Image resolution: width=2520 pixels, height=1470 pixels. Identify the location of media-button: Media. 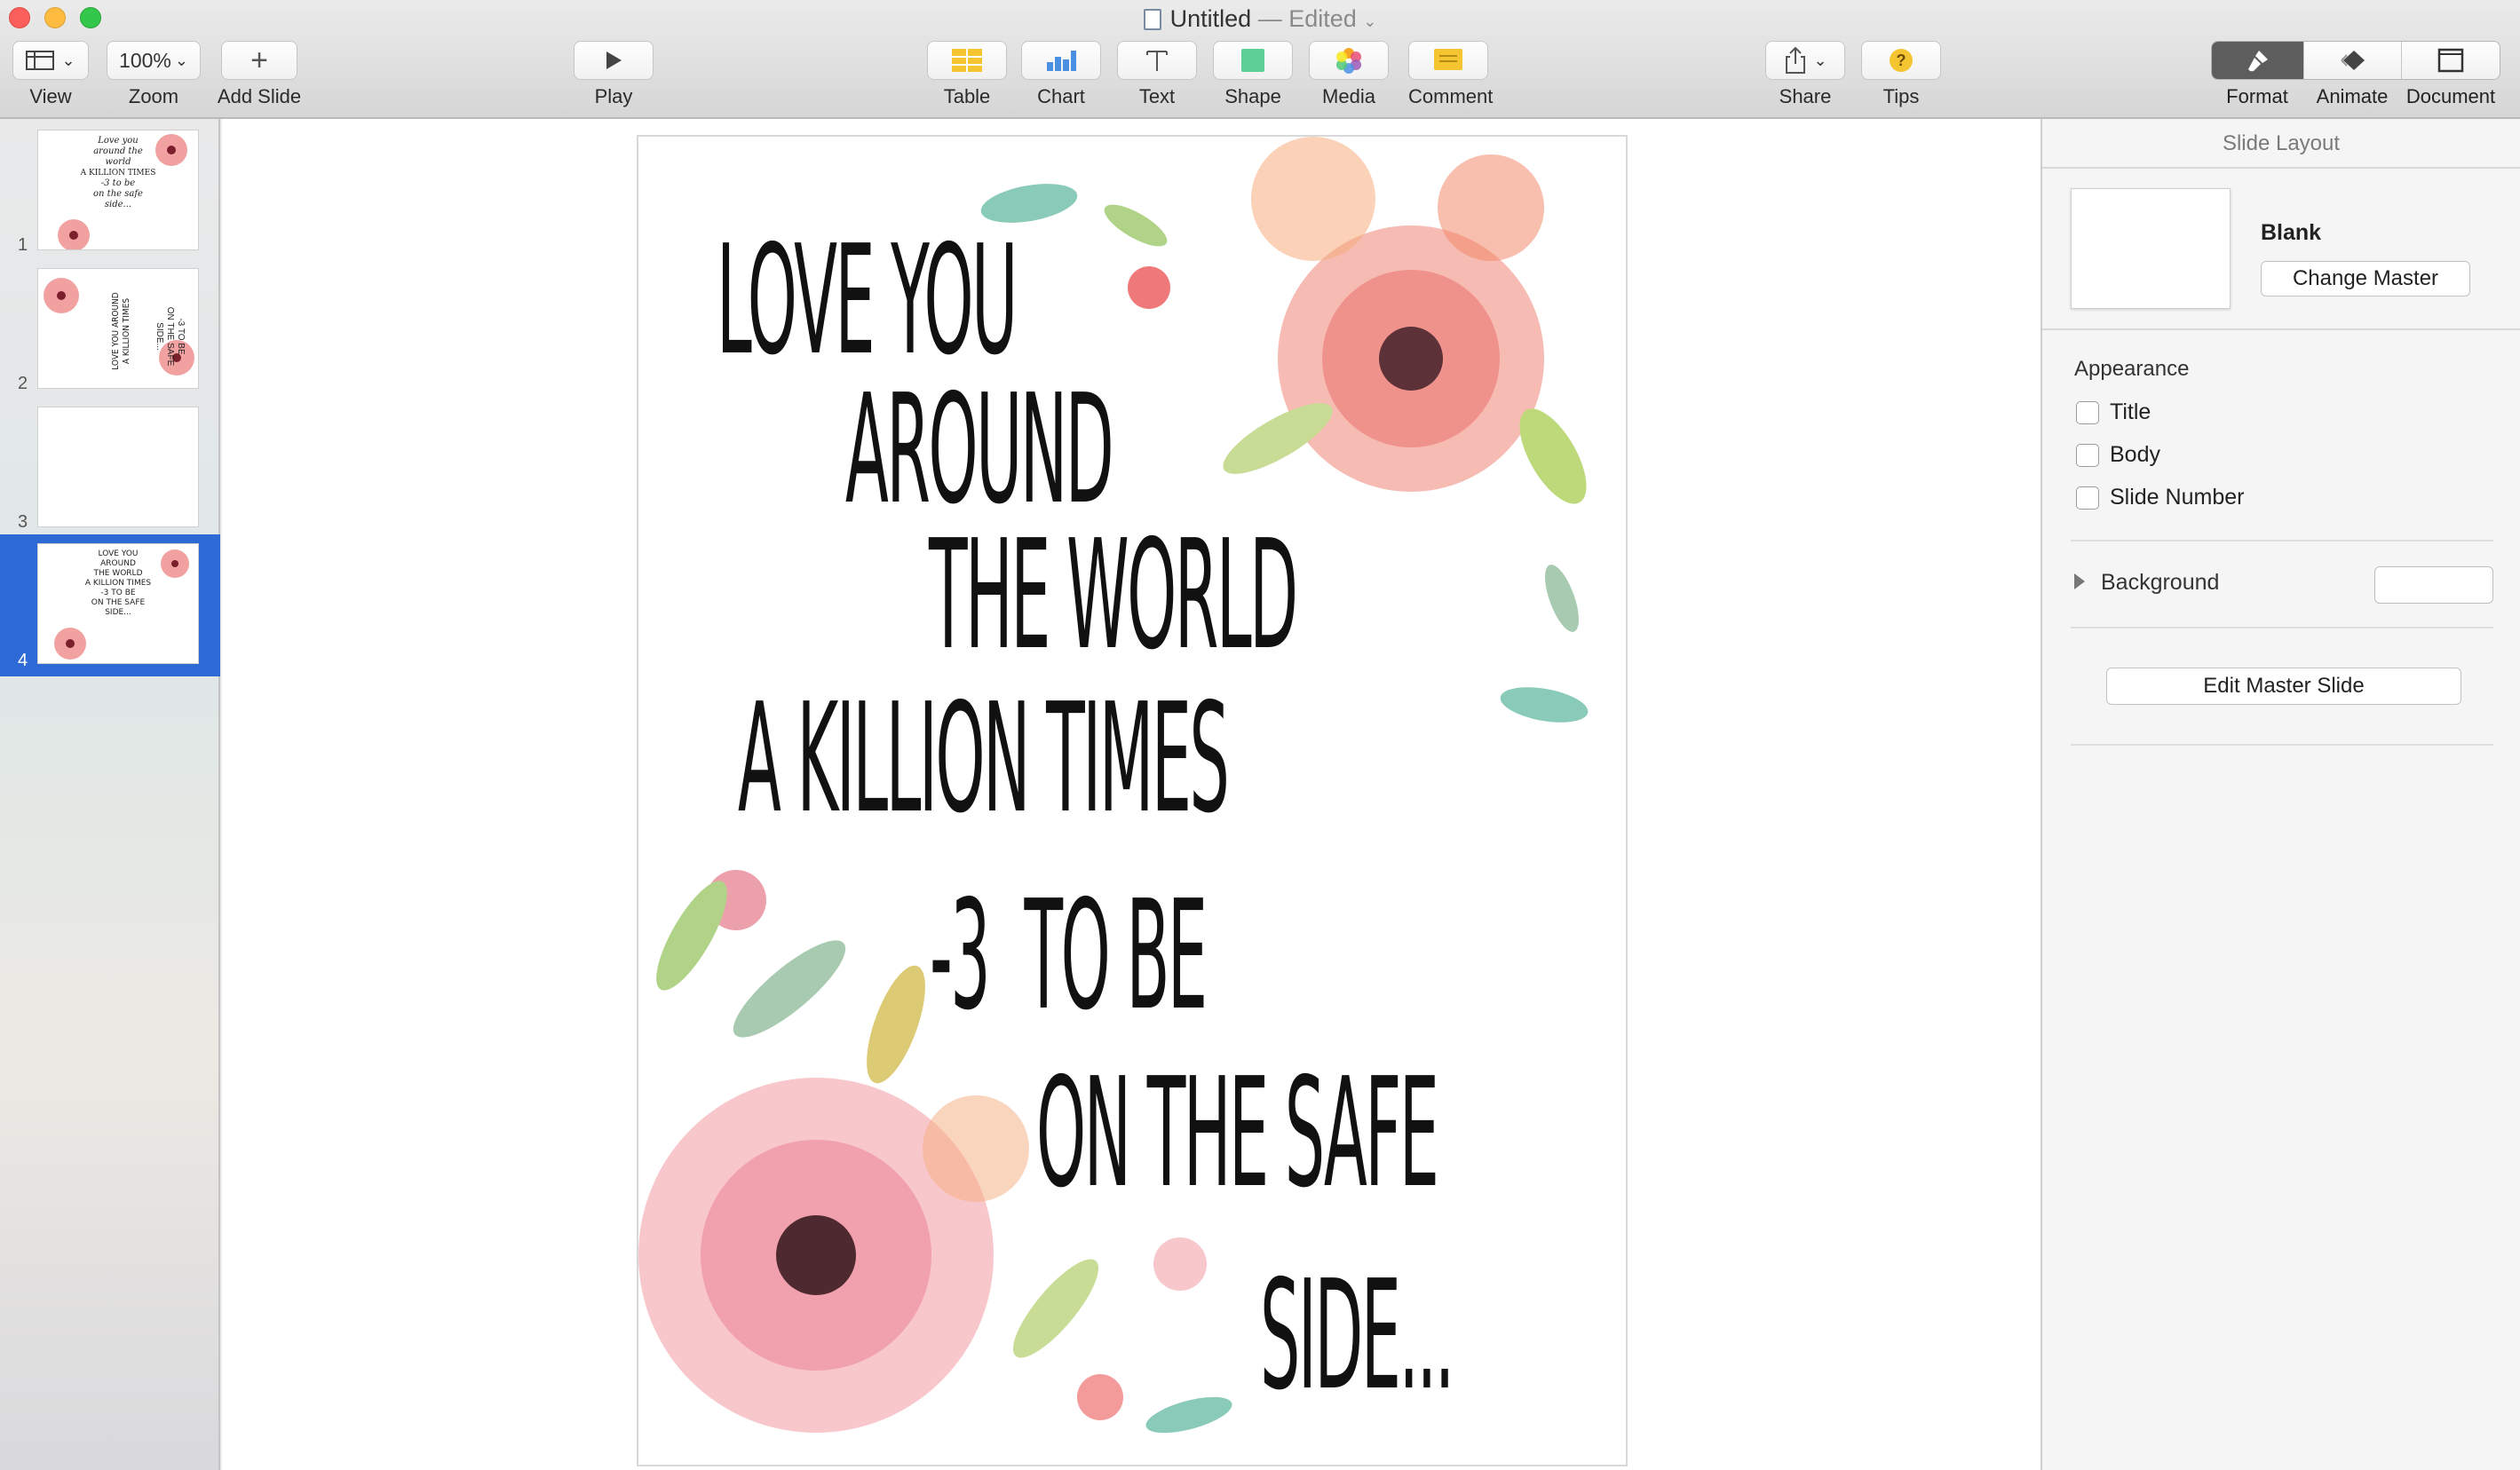
(1349, 74).